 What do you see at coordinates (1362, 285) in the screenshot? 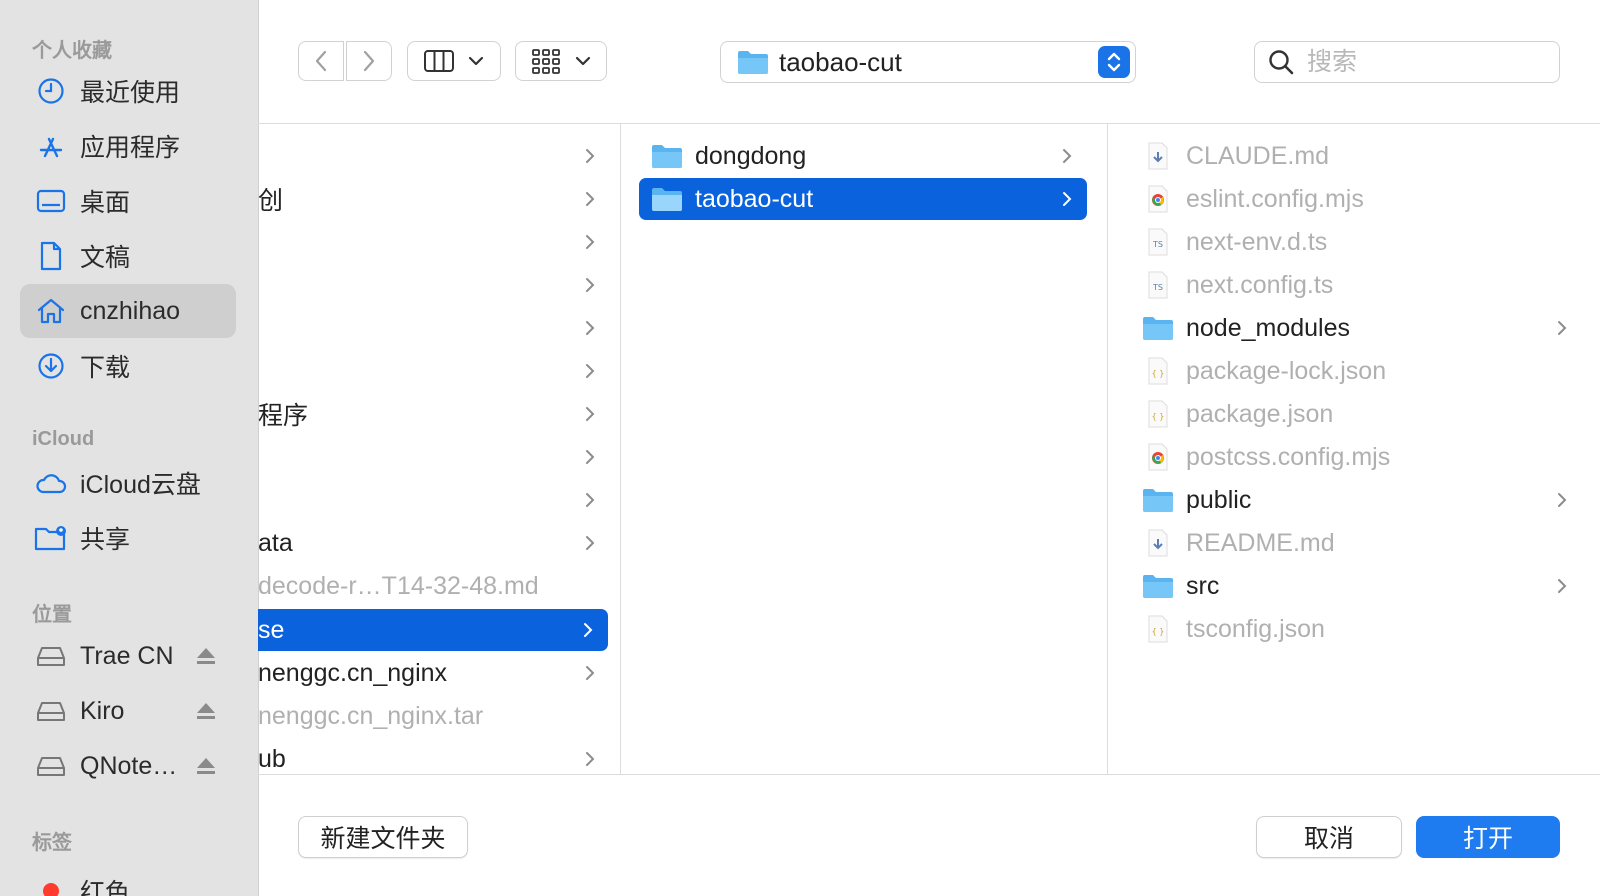
I see `list-item: TS next.config.ts` at bounding box center [1362, 285].